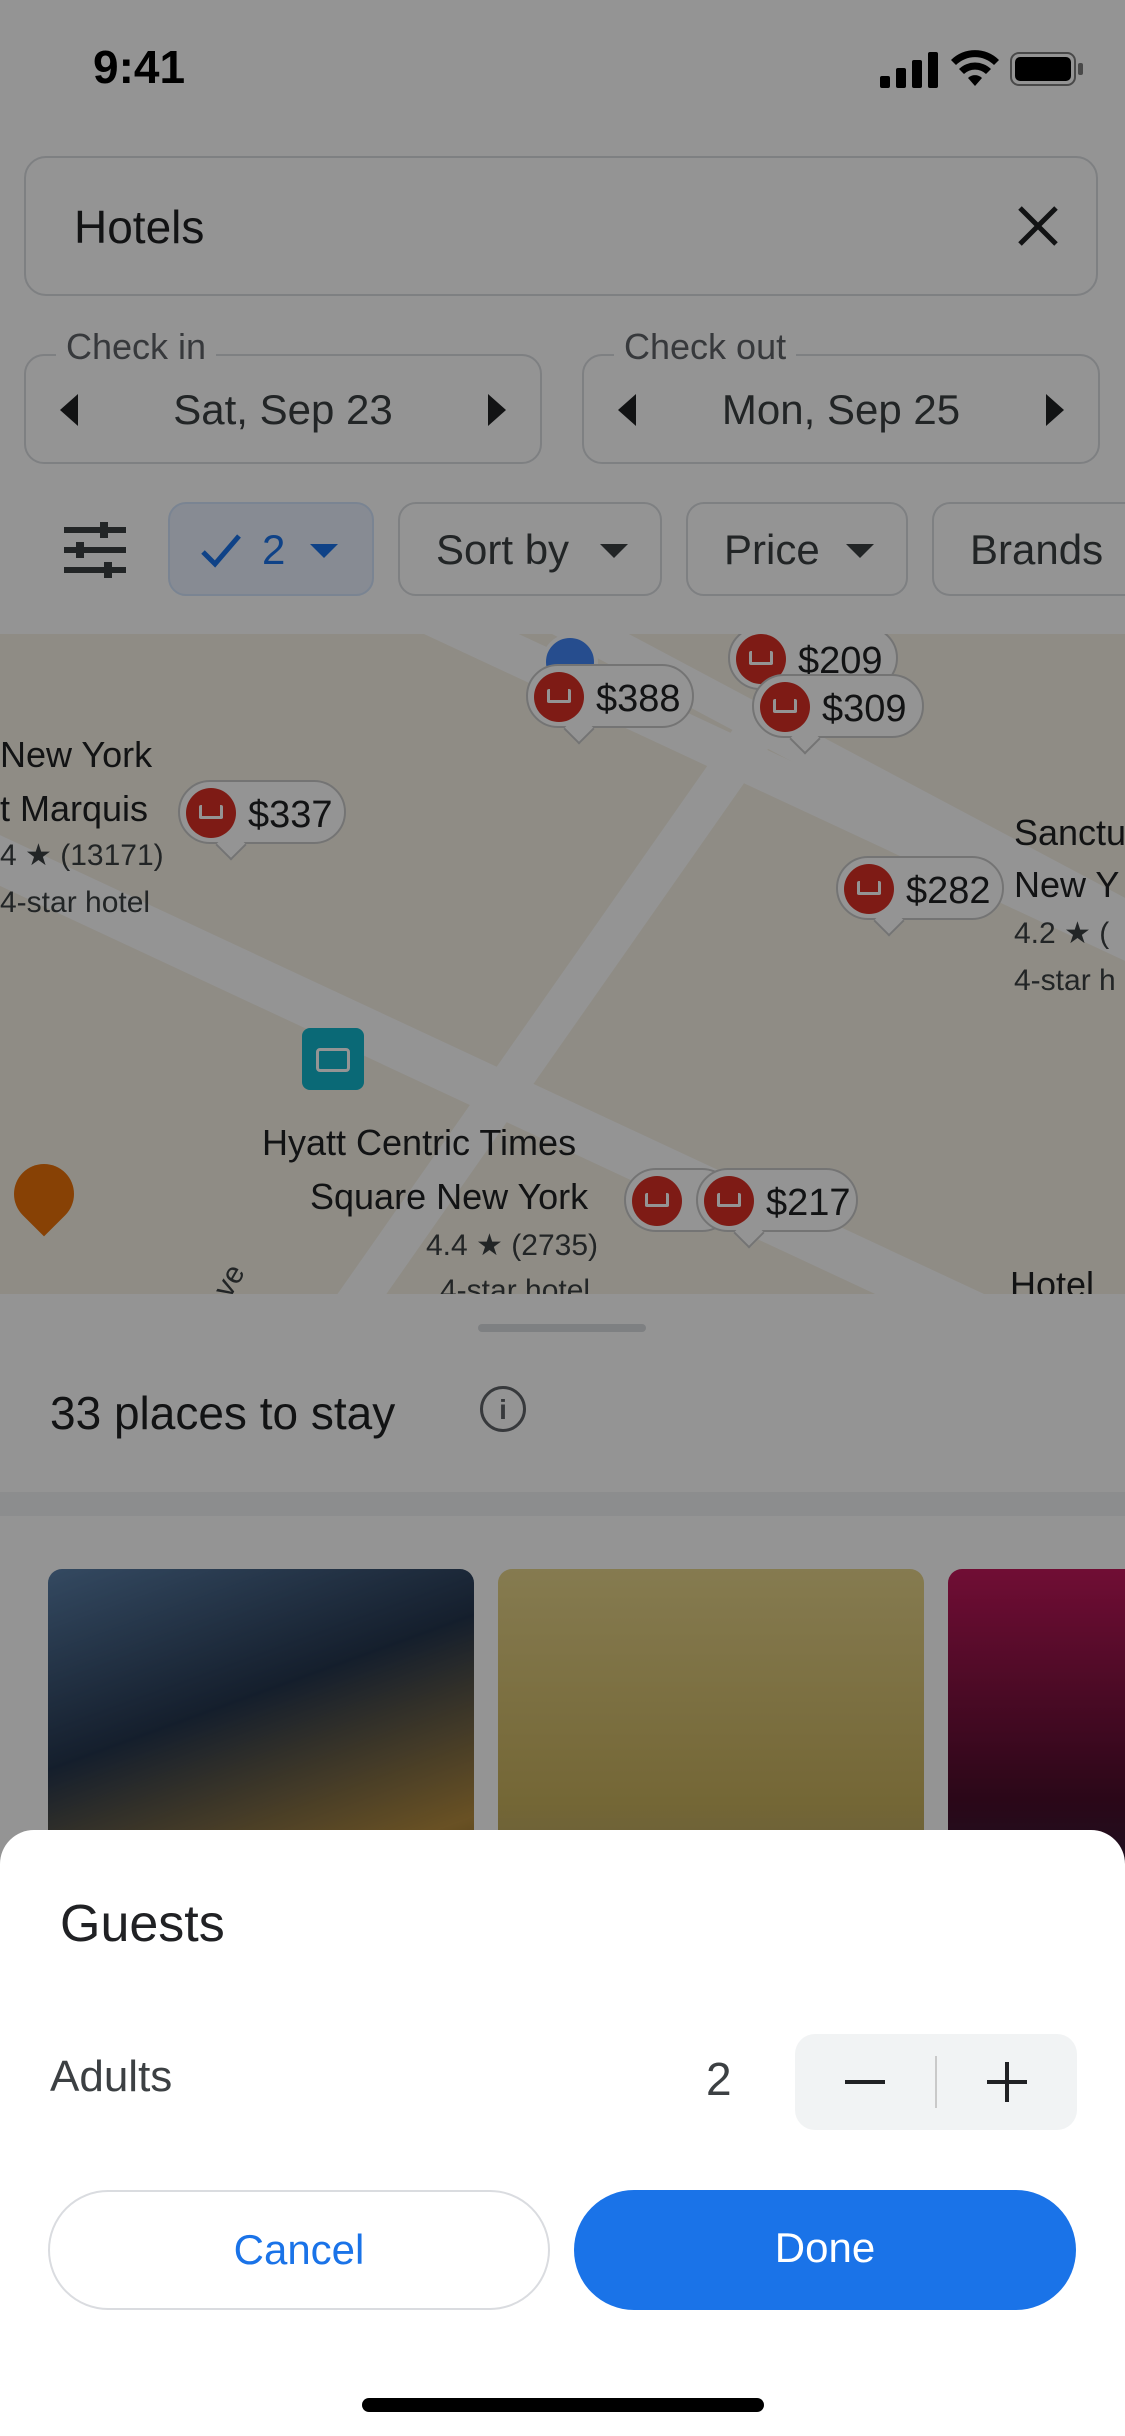 The width and height of the screenshot is (1125, 2436). What do you see at coordinates (719, 2079) in the screenshot?
I see `adults-count: 2` at bounding box center [719, 2079].